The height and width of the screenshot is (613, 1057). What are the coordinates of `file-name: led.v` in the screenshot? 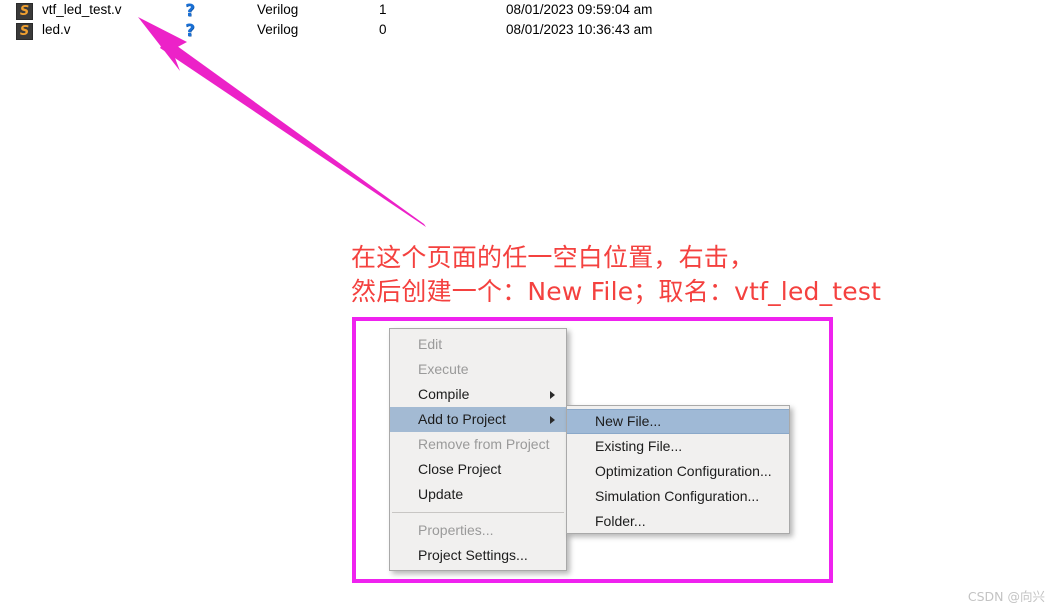 It's located at (56, 29).